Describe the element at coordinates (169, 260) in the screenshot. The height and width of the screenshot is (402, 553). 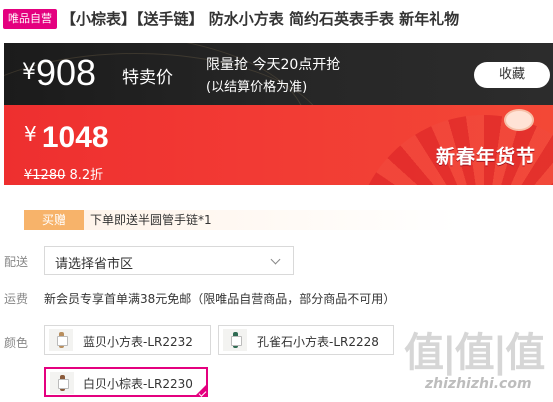
I see `region-select: 请选择省市区` at that location.